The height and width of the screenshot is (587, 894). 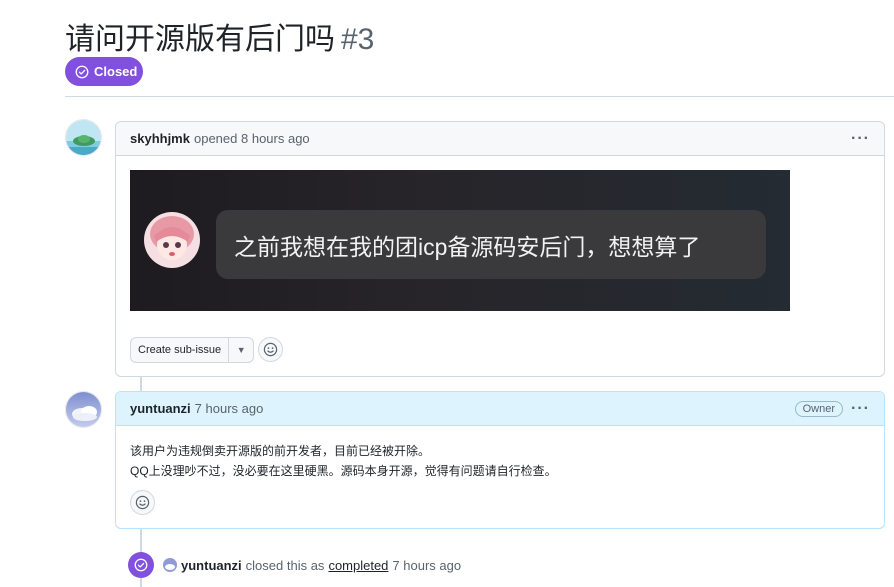 I want to click on anime-avatar-image, so click(x=172, y=240).